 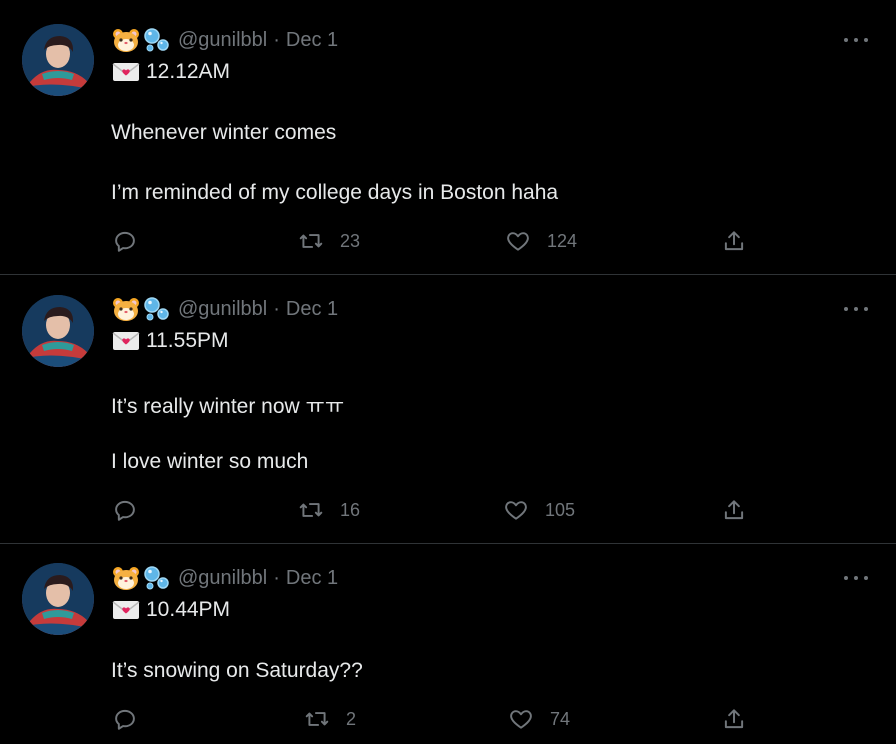 I want to click on tweet-time-line: 10.44PM, so click(x=171, y=610).